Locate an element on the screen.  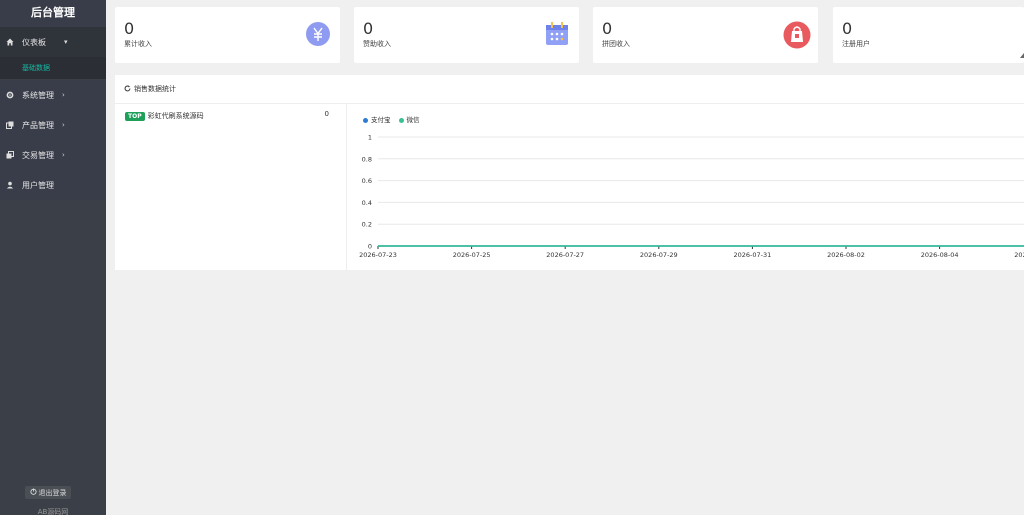
power-icon is located at coordinates (33, 492).